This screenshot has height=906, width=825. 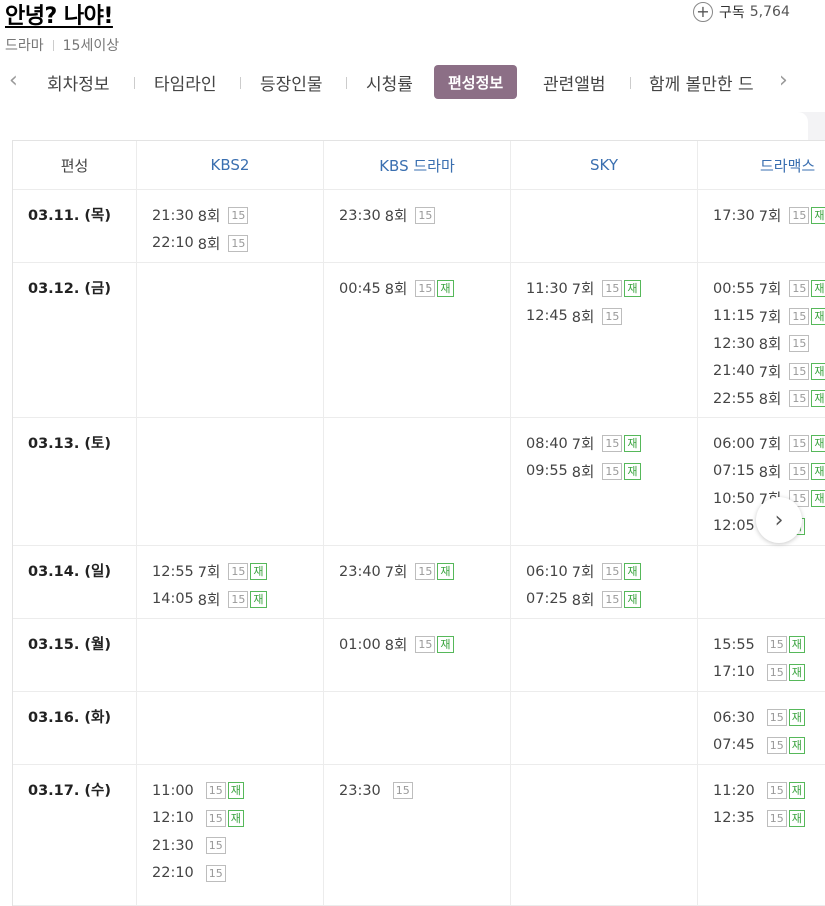 What do you see at coordinates (476, 82) in the screenshot?
I see `tab-schedule: 편성정보` at bounding box center [476, 82].